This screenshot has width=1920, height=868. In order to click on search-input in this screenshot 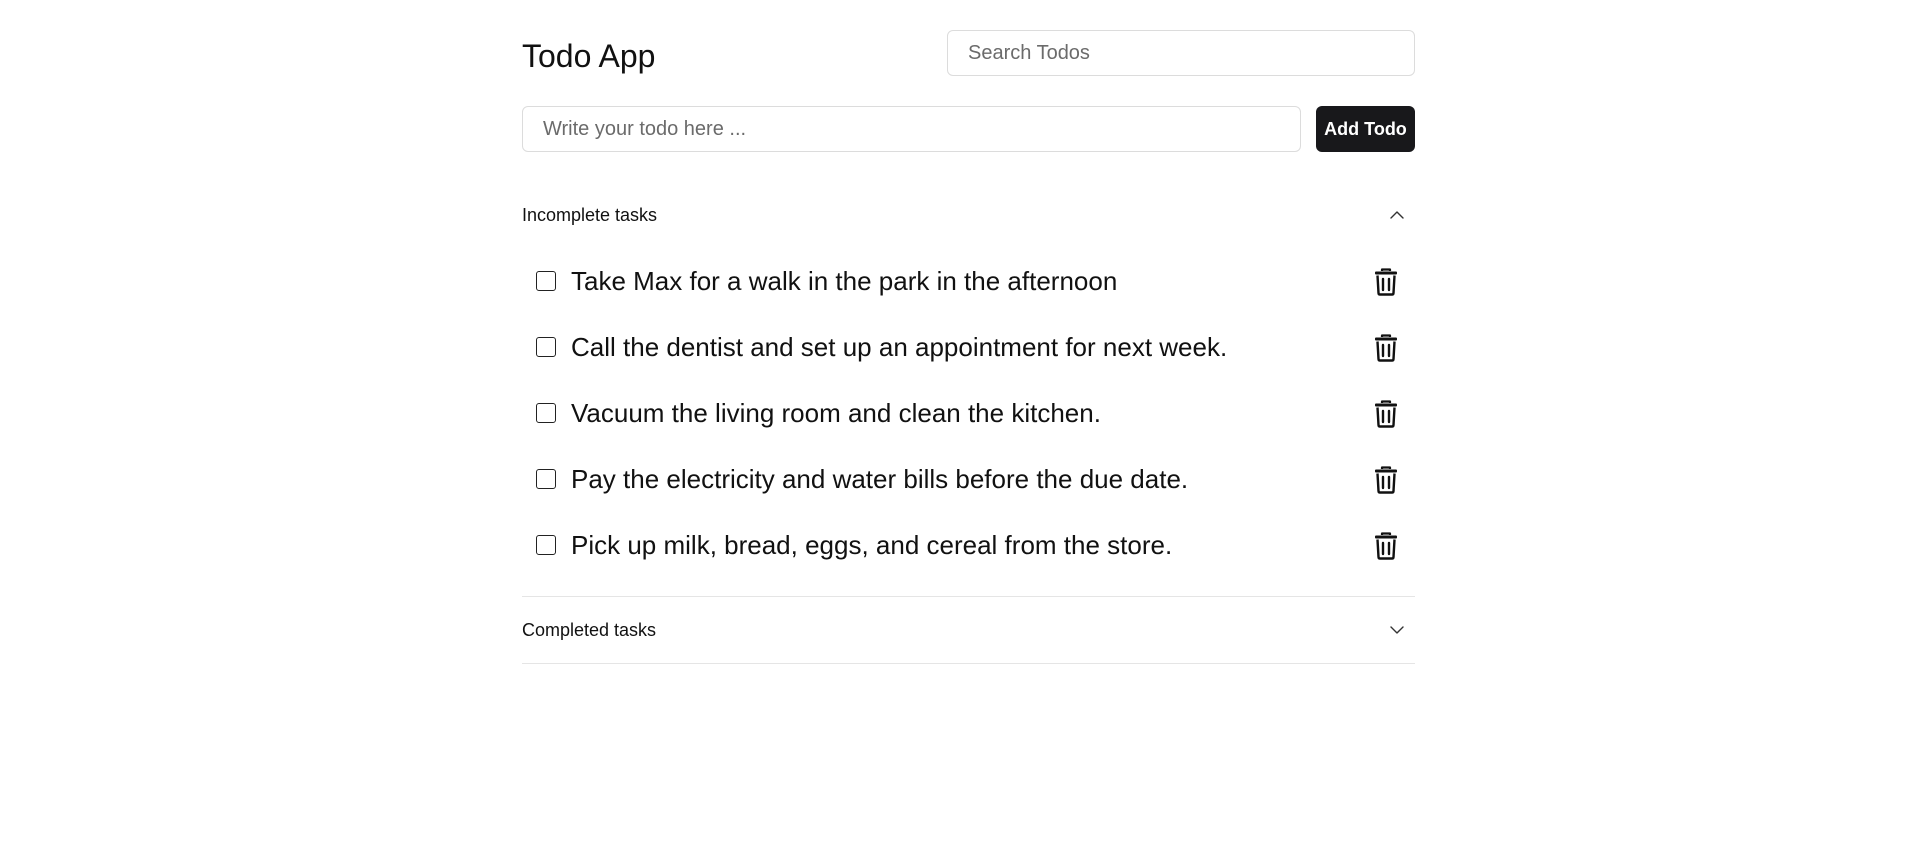, I will do `click(1181, 53)`.